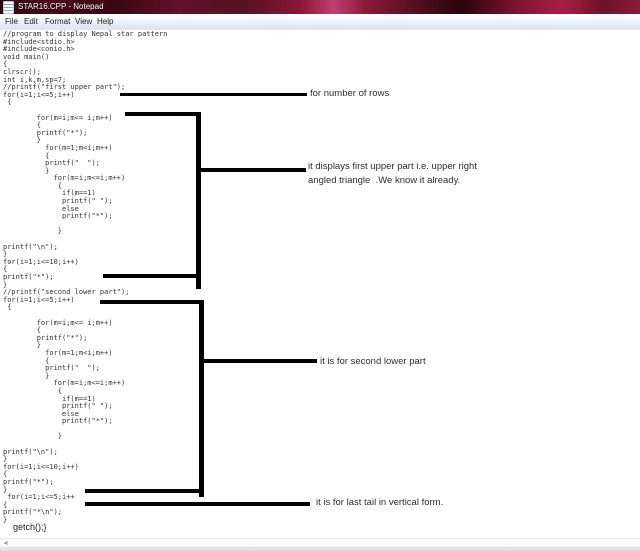 Image resolution: width=640 pixels, height=551 pixels. I want to click on source-code-getch-line: getch();}, so click(30, 527).